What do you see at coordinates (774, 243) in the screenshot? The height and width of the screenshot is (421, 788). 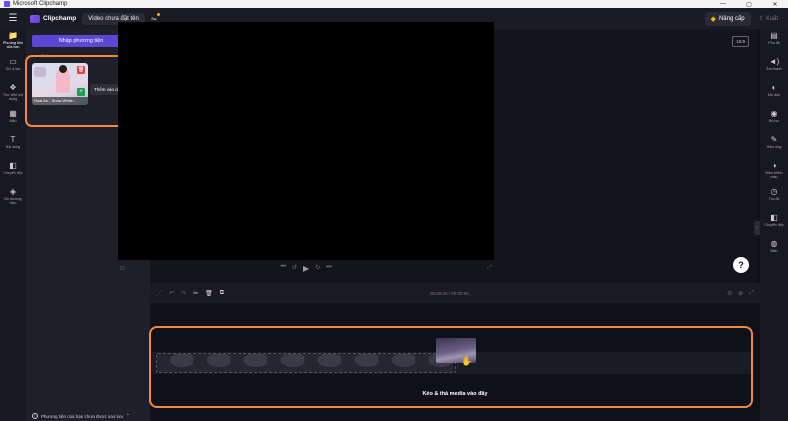 I see `color-icon: ◍` at bounding box center [774, 243].